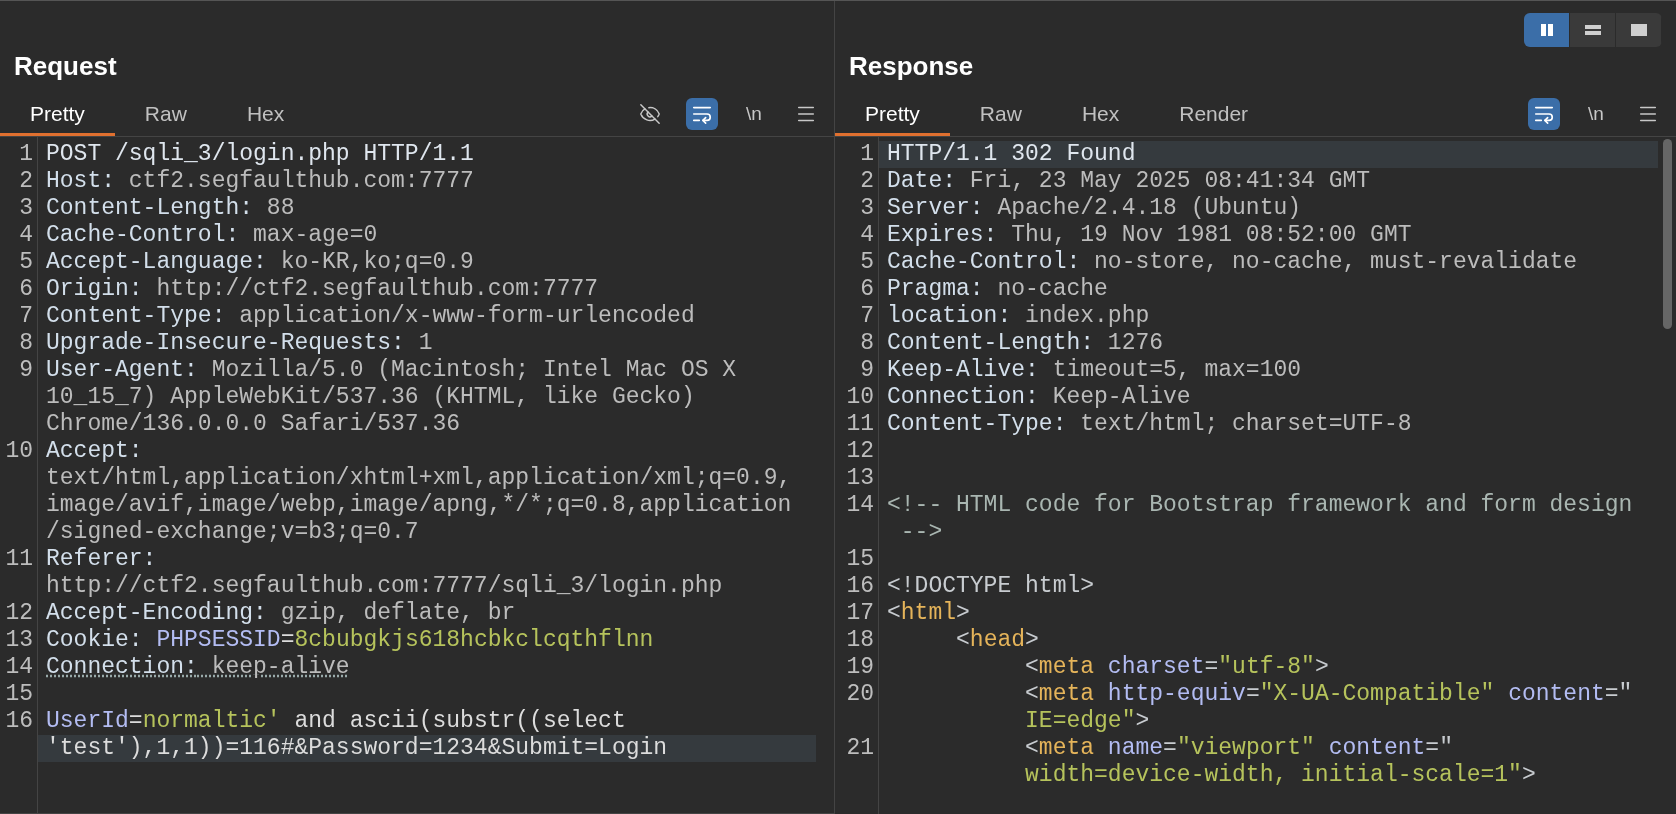 The image size is (1676, 814). Describe the element at coordinates (997, 640) in the screenshot. I see `code-line: <head>` at that location.